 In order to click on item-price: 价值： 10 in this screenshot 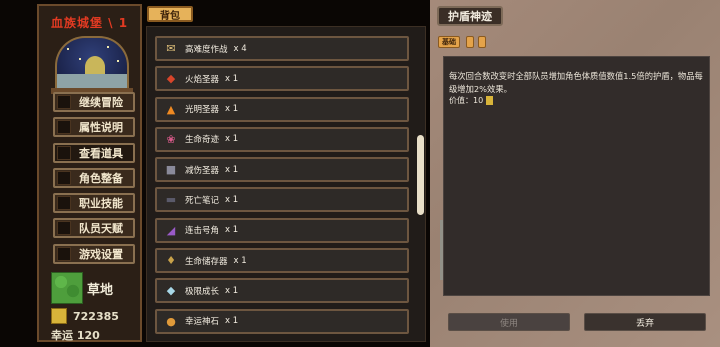, I will do `click(471, 100)`.